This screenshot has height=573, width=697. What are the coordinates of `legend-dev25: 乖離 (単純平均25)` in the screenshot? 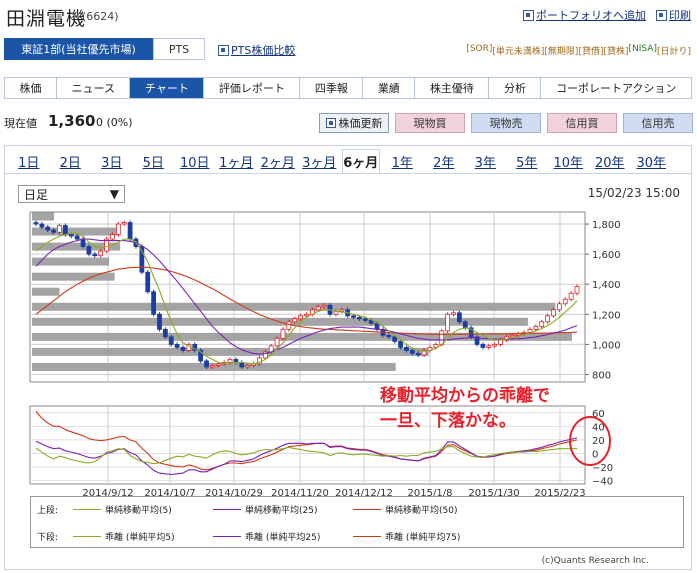 It's located at (283, 536).